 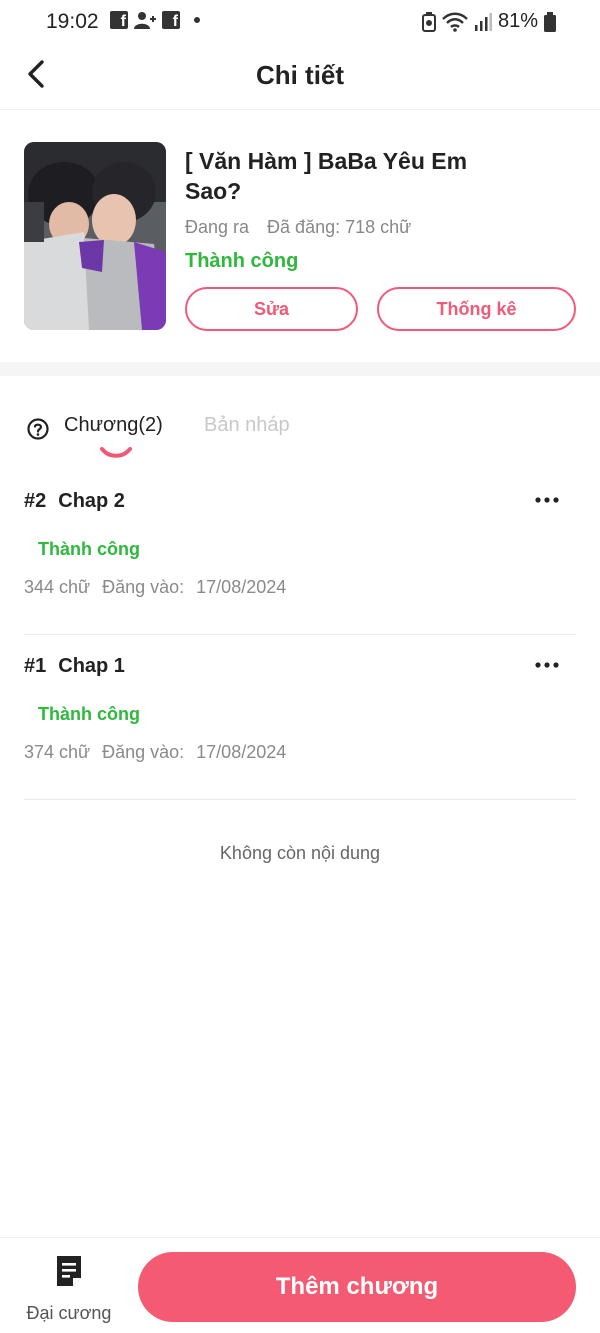 What do you see at coordinates (271, 309) in the screenshot?
I see `edit-button: Sửa` at bounding box center [271, 309].